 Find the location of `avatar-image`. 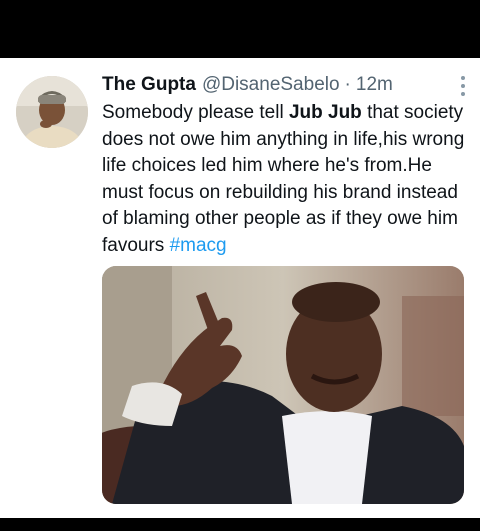

avatar-image is located at coordinates (52, 112).